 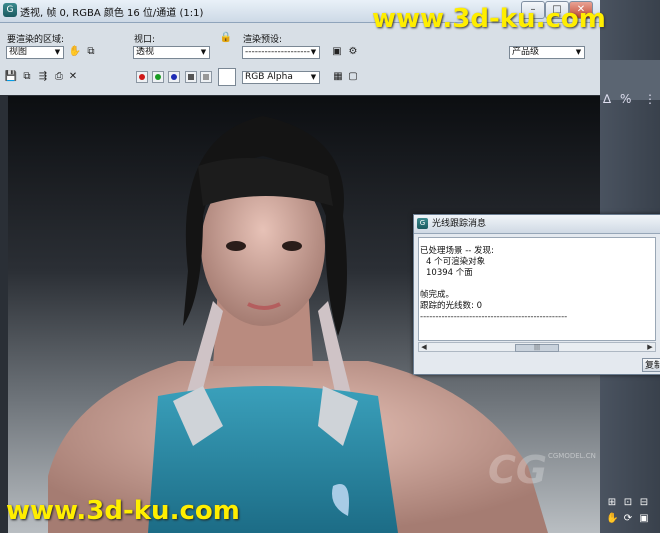 I want to click on lock-icon: 🔒, so click(x=226, y=38).